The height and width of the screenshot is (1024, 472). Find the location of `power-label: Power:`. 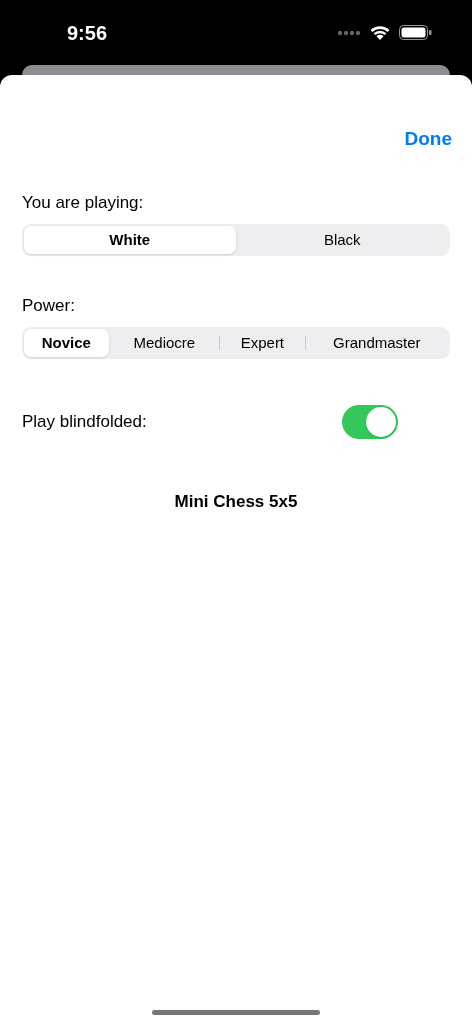

power-label: Power: is located at coordinates (49, 306).